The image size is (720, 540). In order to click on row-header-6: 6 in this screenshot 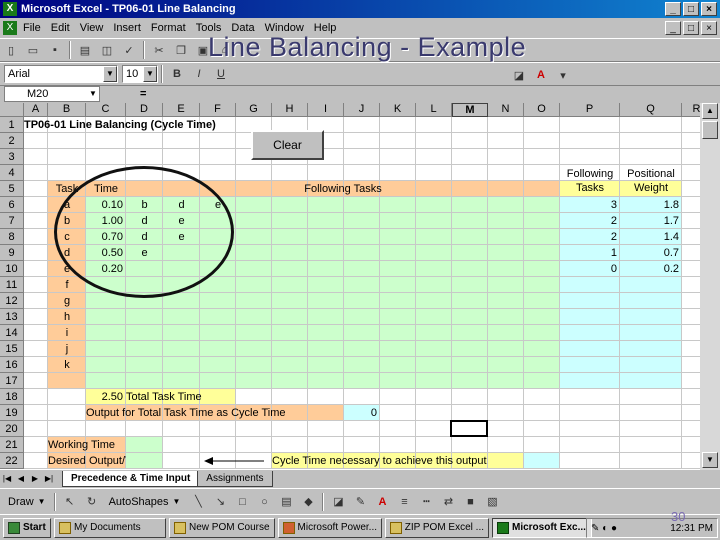, I will do `click(12, 205)`.